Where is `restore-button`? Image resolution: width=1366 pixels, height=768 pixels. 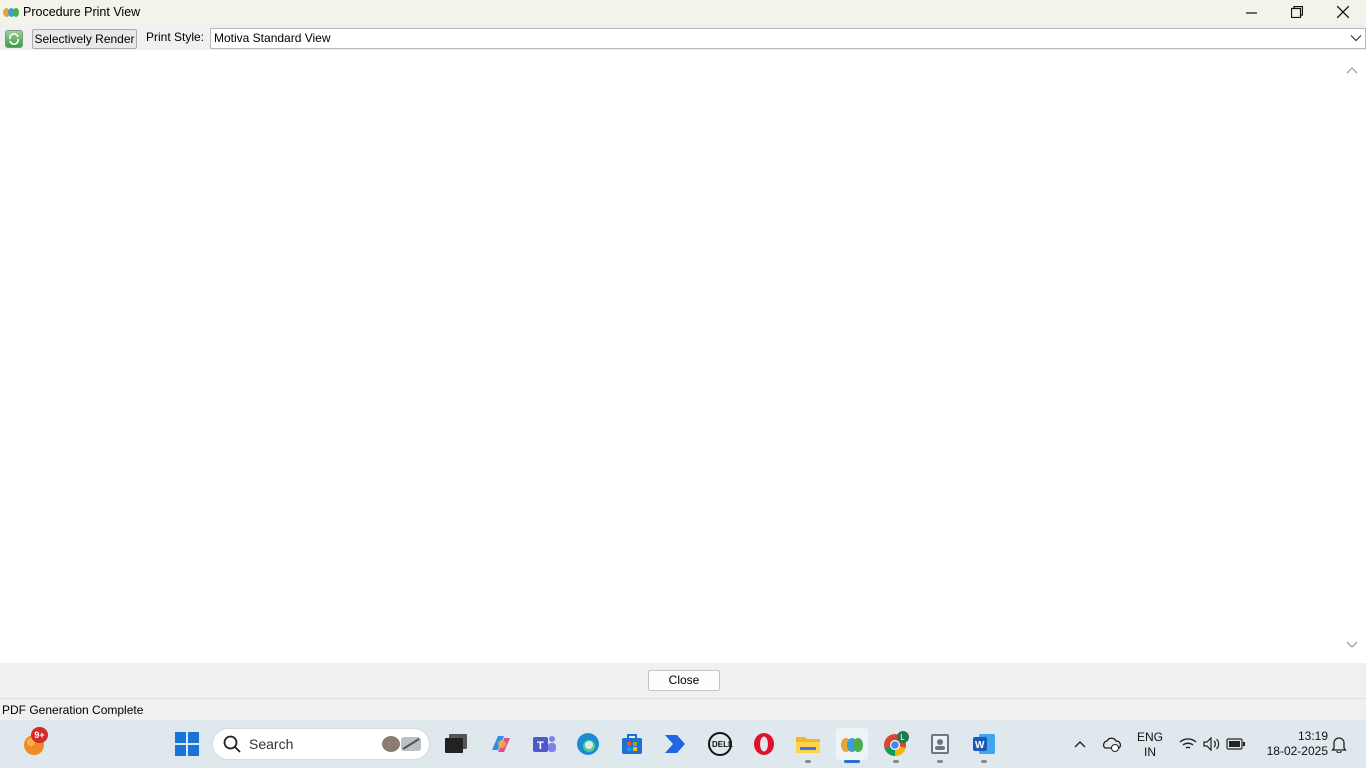
restore-button is located at coordinates (1297, 12).